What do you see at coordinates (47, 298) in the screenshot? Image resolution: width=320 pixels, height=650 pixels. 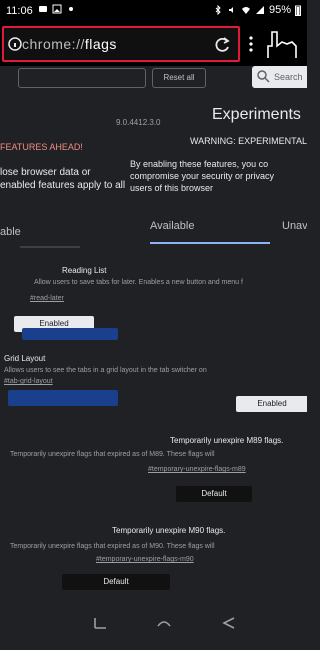 I see `flag-link: #read-later` at bounding box center [47, 298].